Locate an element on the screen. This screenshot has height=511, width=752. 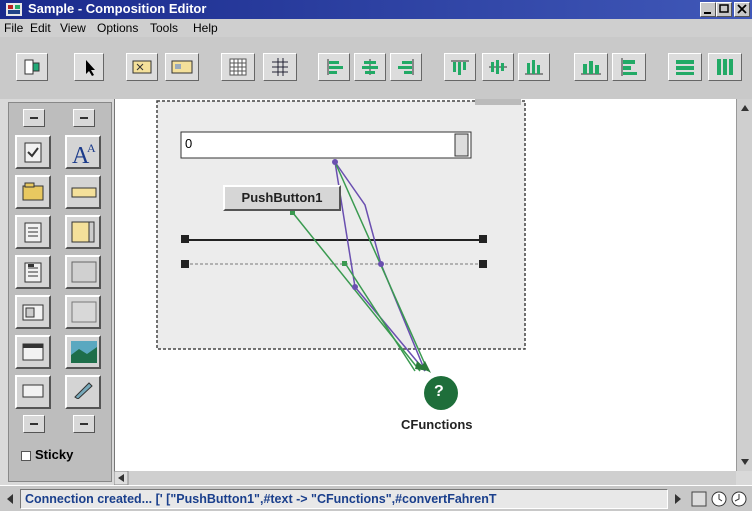
snap-grid-icon is located at coordinates (280, 67).